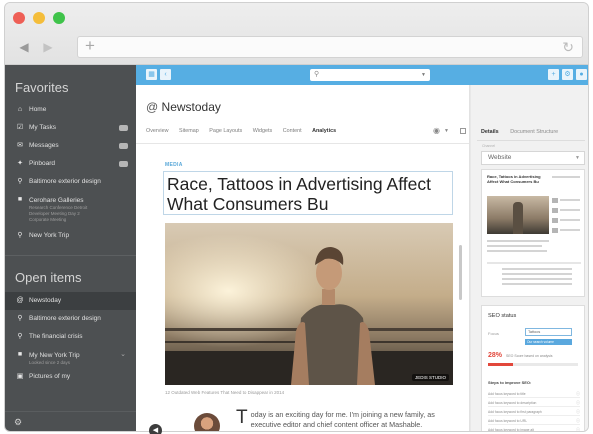 This screenshot has width=593, height=434. I want to click on panel-tabs: Details Document Structure, so click(519, 132).